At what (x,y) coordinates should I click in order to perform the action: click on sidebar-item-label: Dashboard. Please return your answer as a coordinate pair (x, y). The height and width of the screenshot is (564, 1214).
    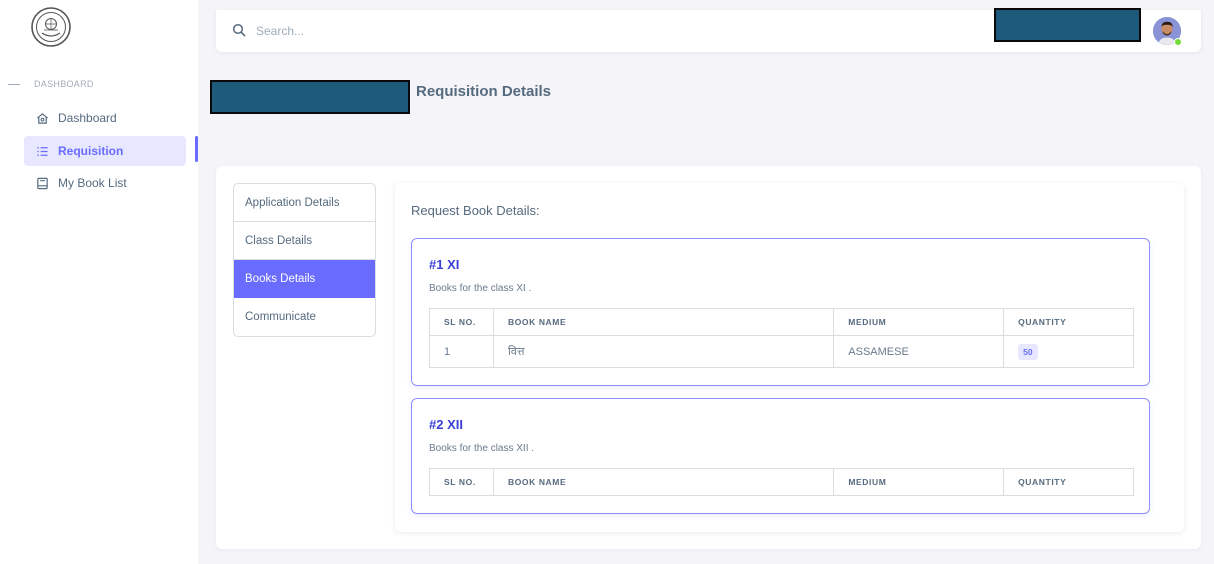
    Looking at the image, I should click on (87, 118).